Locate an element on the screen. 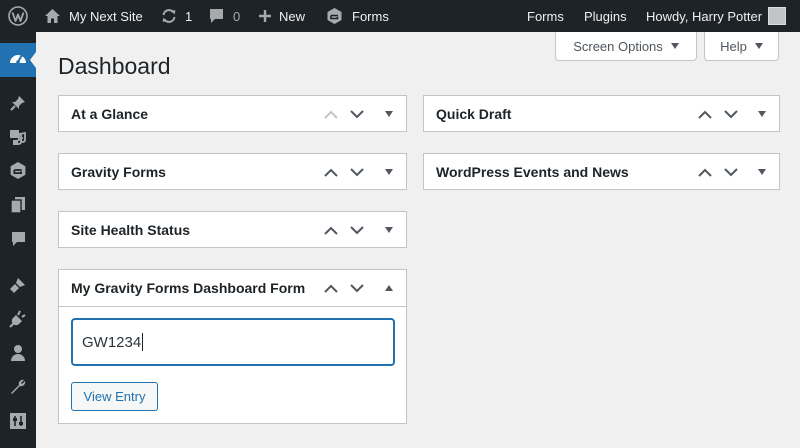 This screenshot has width=800, height=448. widget-site-health: Site Health Status is located at coordinates (232, 229).